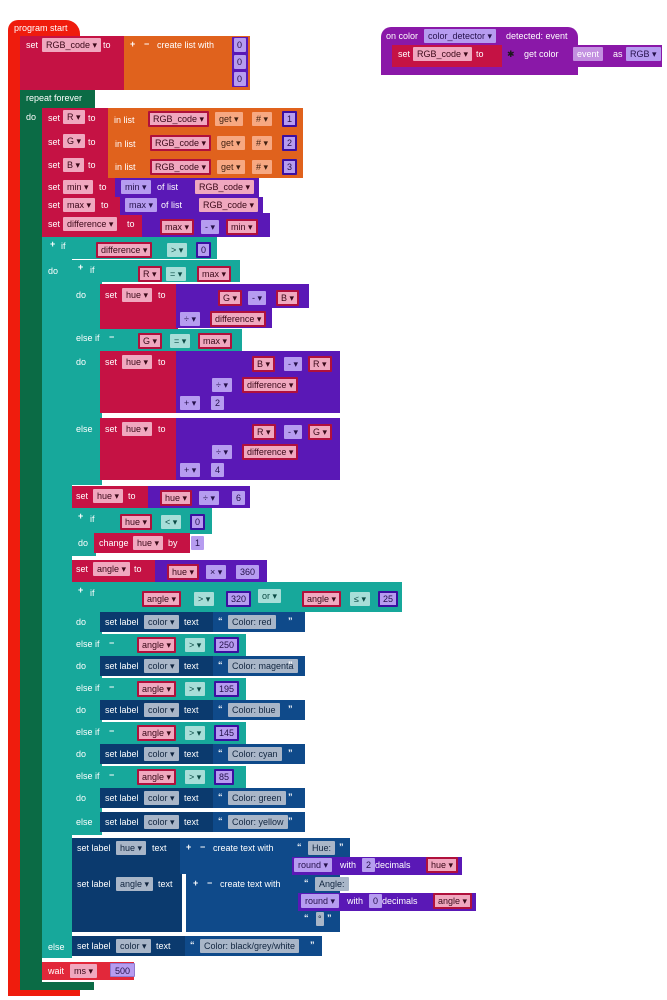 This screenshot has height=1000, width=667. Describe the element at coordinates (74, 117) in the screenshot. I see `var-dropdown-r: R ▾` at that location.